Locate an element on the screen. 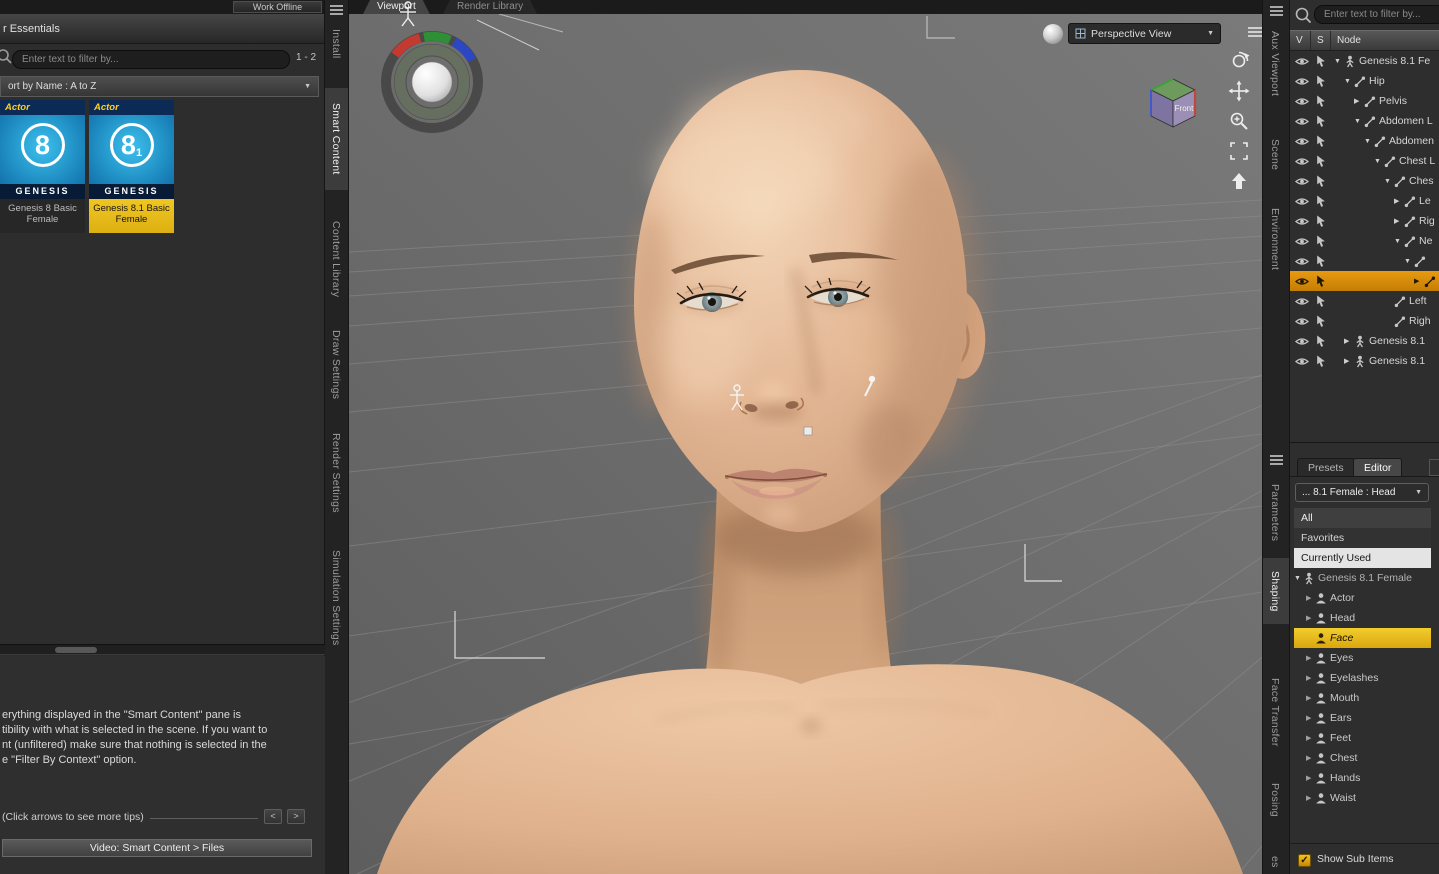  tab-draw-settings: Draw Settings is located at coordinates (336, 365).